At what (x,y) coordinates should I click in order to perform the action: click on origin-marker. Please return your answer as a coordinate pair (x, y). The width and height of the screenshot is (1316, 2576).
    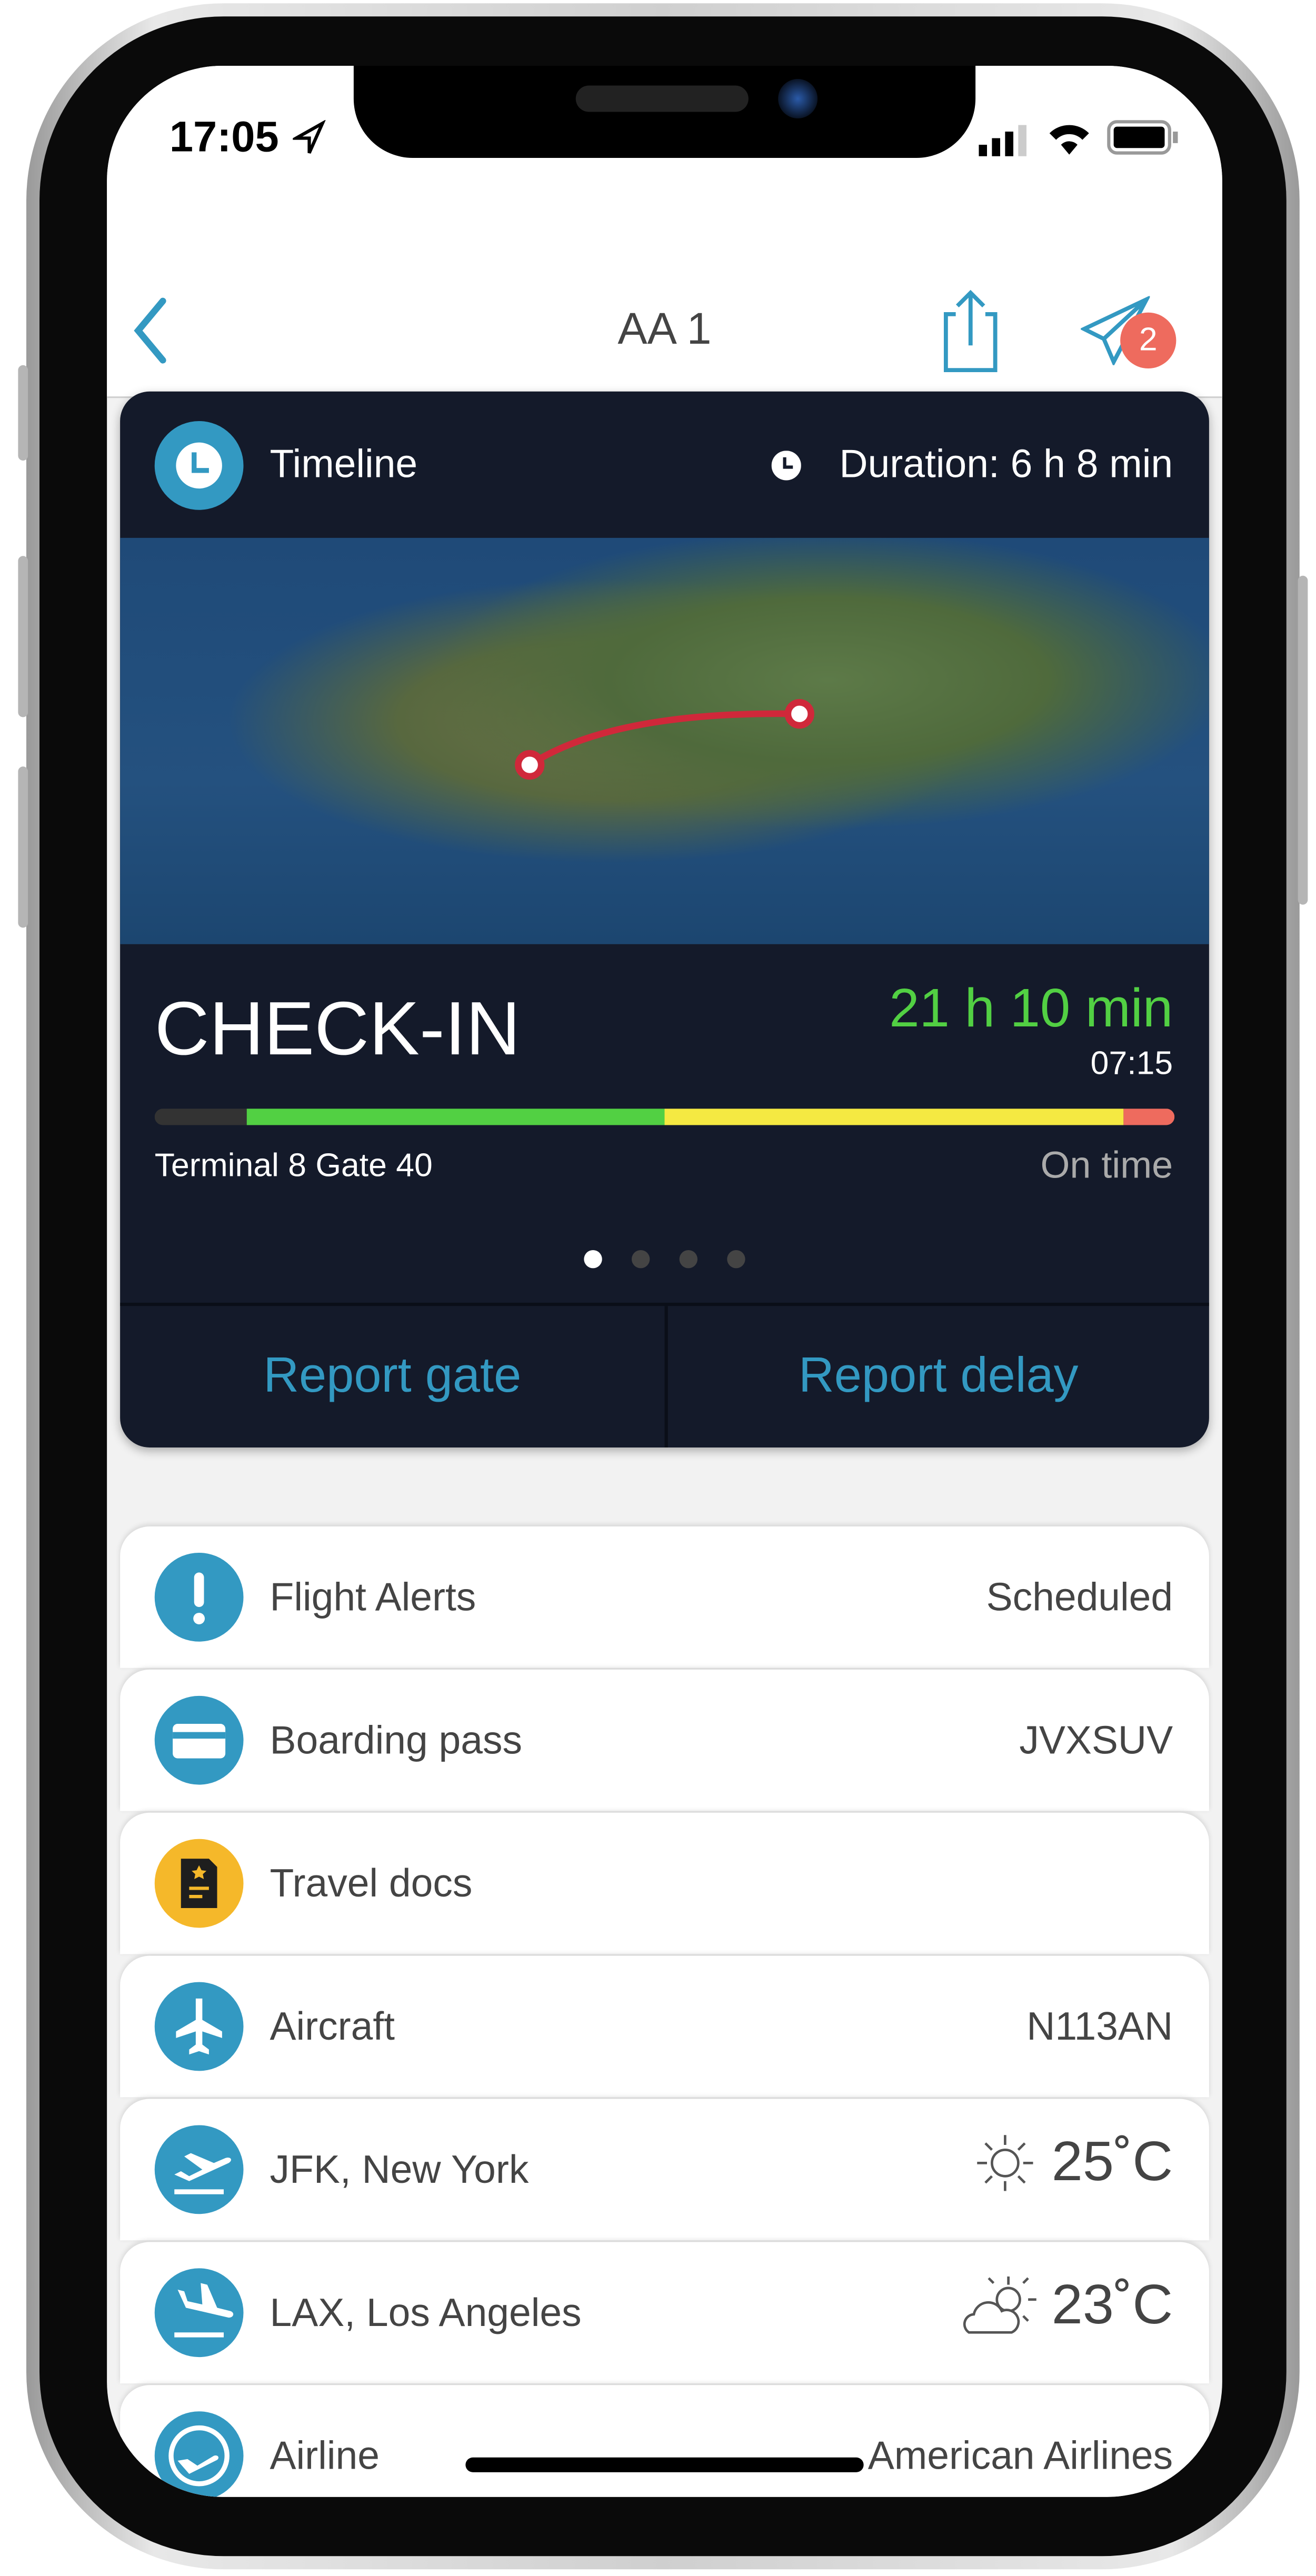
    Looking at the image, I should click on (530, 765).